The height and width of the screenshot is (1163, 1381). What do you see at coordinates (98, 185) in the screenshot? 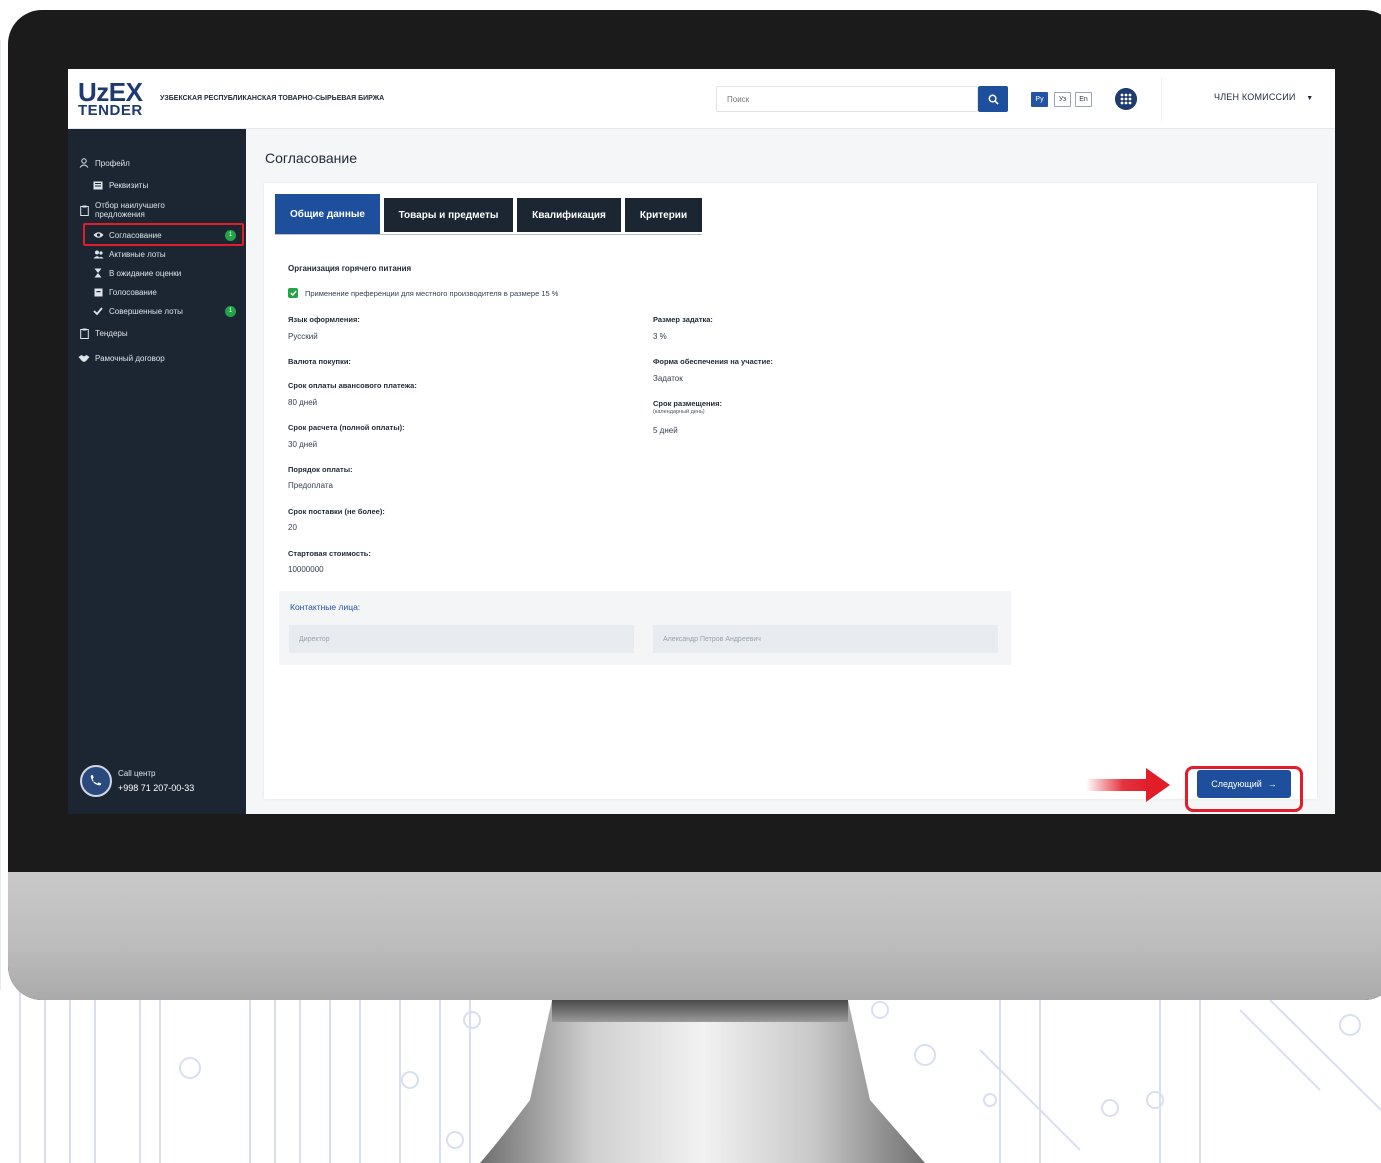
I see `id-card-icon` at bounding box center [98, 185].